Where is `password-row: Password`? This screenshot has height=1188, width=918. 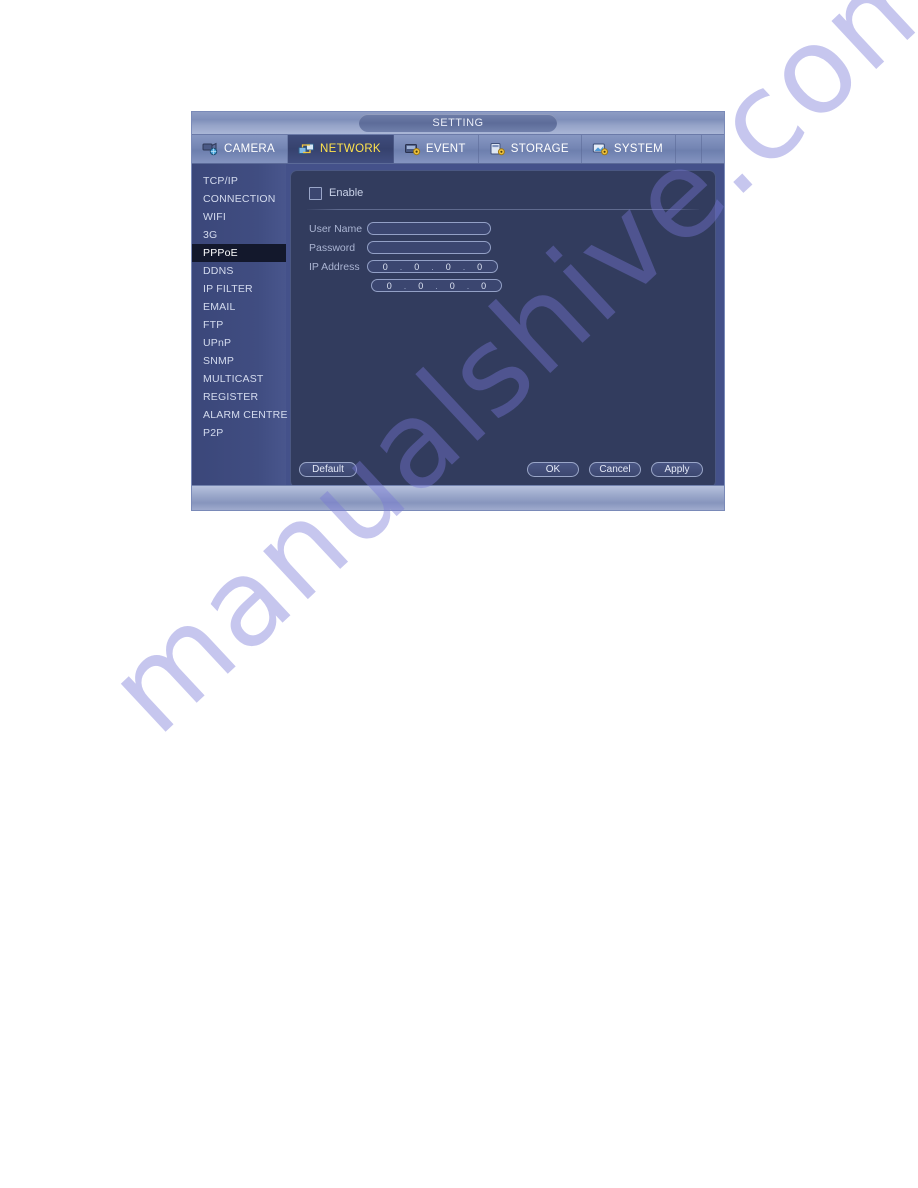 password-row: Password is located at coordinates (503, 247).